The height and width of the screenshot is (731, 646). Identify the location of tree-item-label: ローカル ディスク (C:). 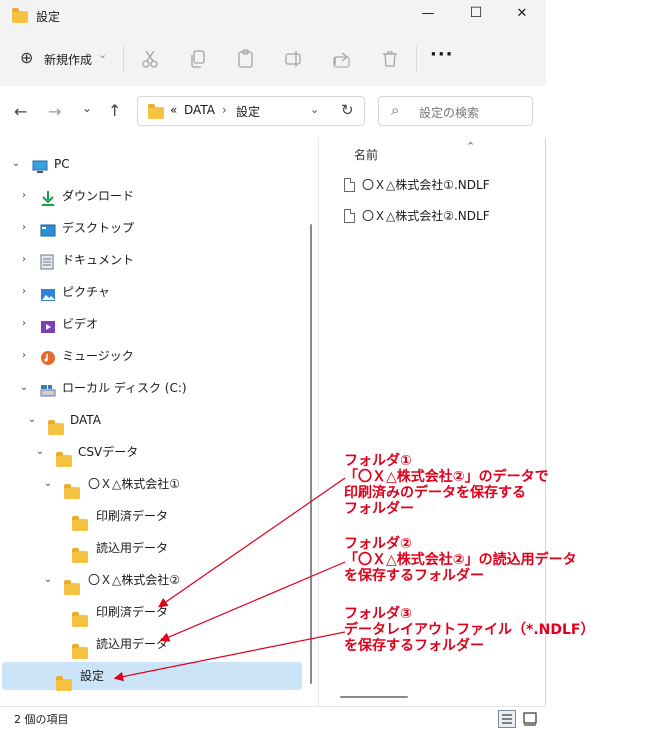
(124, 388).